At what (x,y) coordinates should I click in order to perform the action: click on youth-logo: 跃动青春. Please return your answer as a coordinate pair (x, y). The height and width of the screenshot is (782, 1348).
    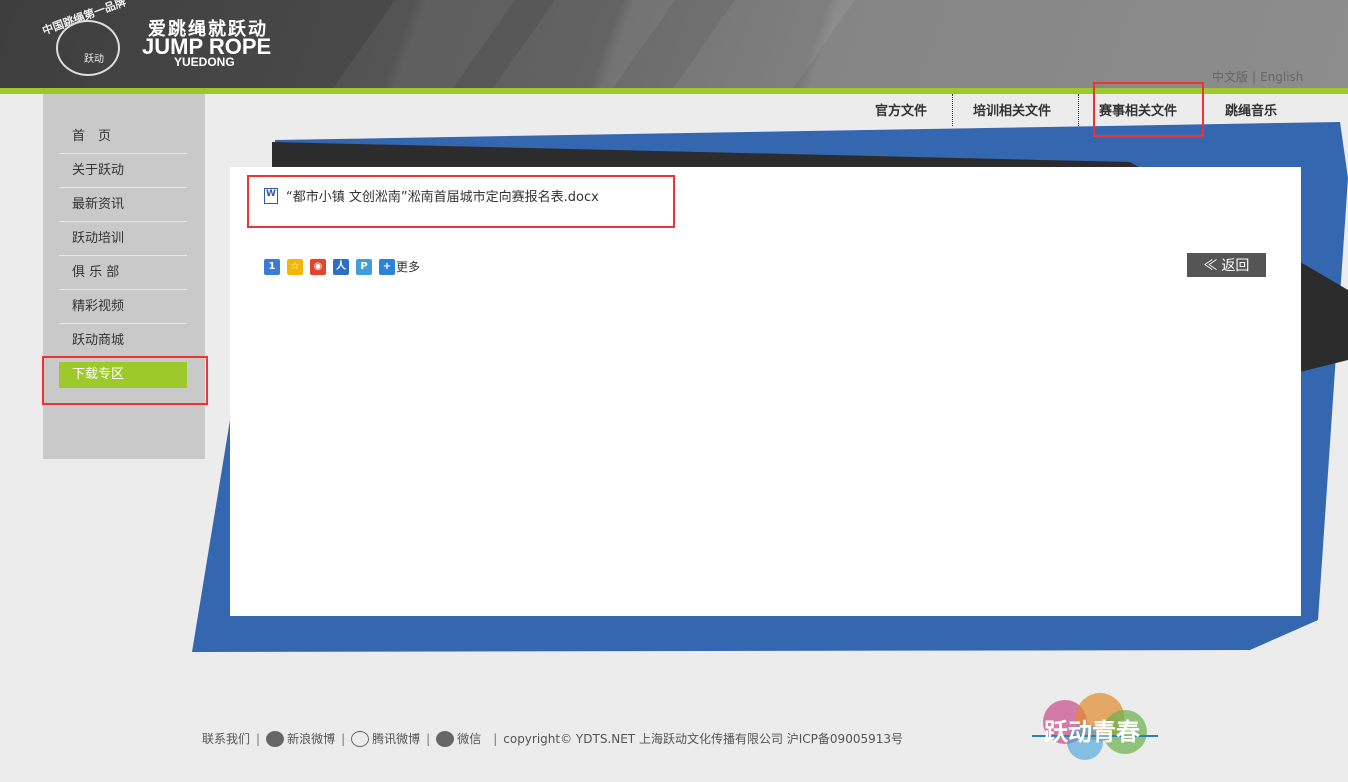
    Looking at the image, I should click on (1095, 726).